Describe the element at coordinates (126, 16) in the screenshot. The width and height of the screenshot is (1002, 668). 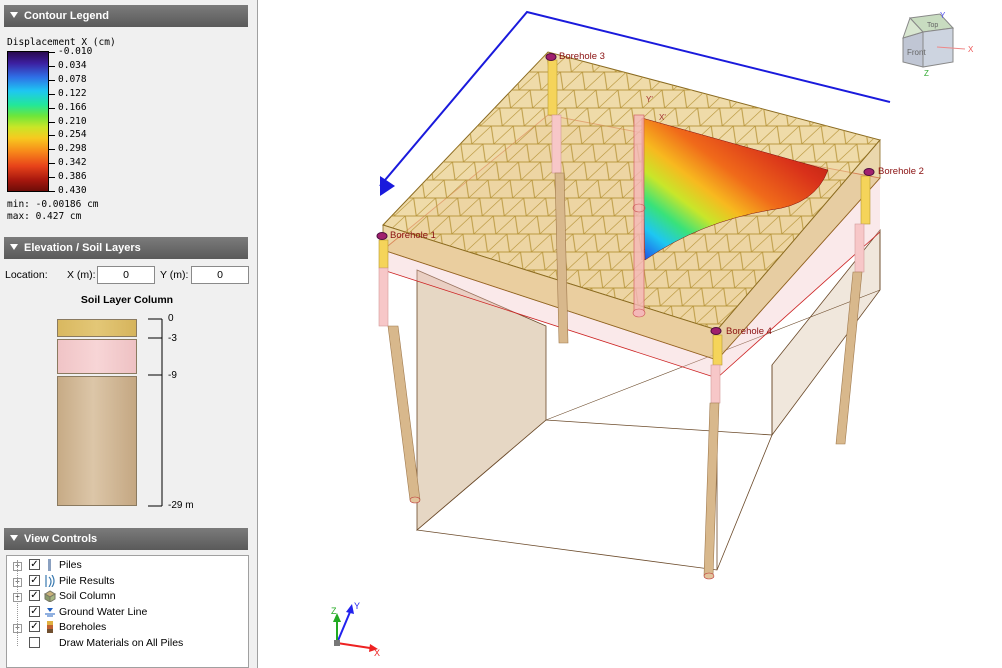
I see `contour-legend-header: Contour Legend` at that location.